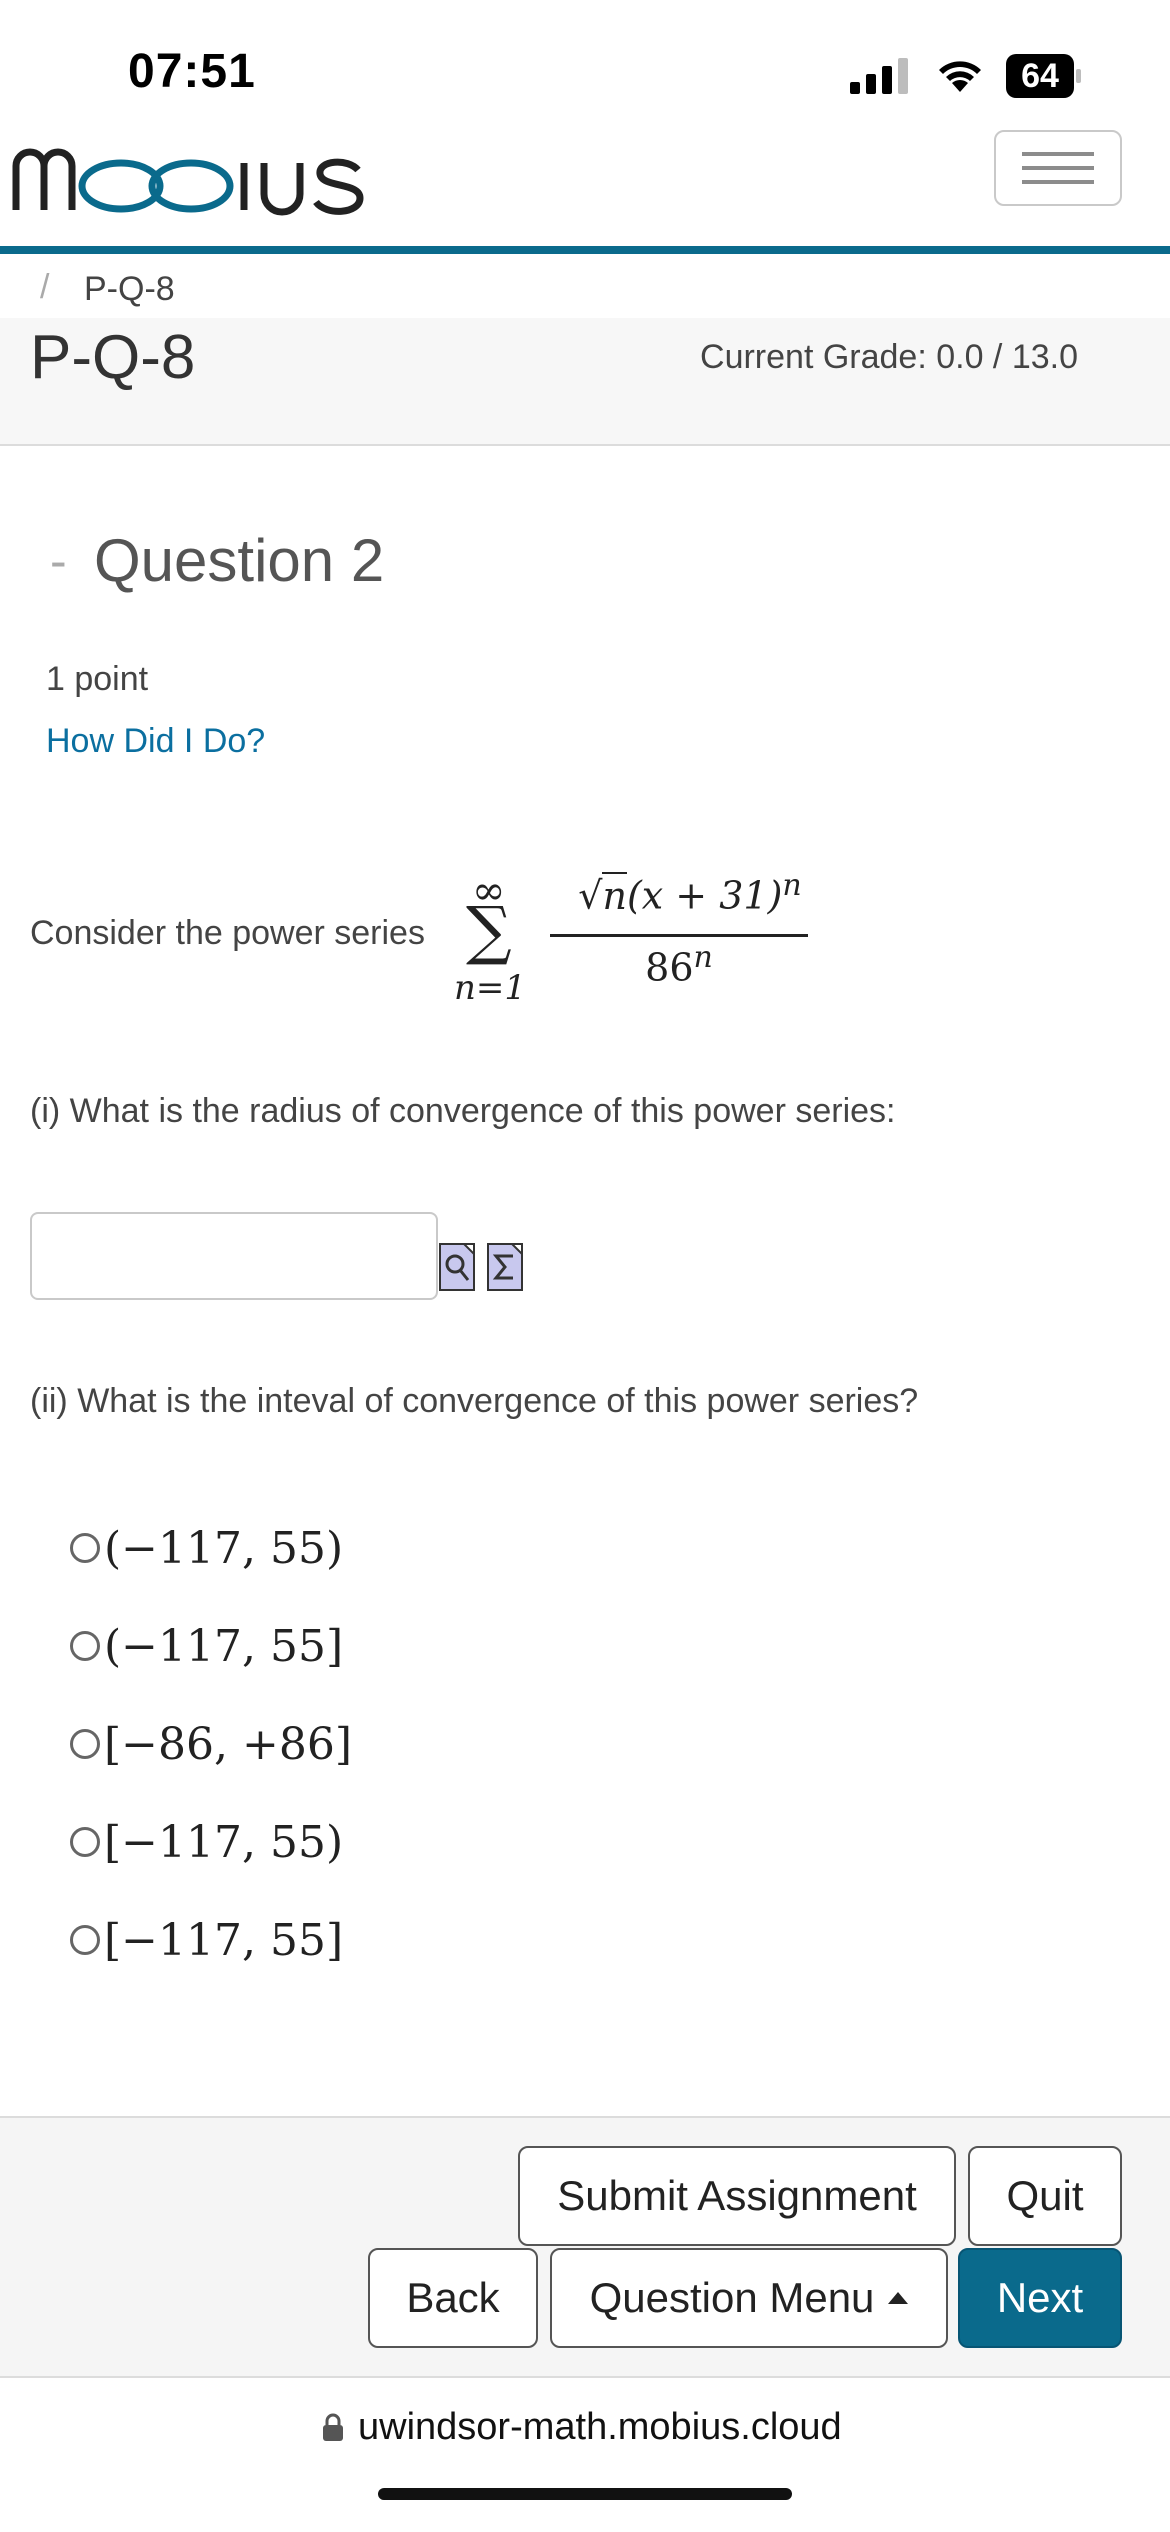 The height and width of the screenshot is (2532, 1170). I want to click on power-series-formula: ∞ ∑ n=1 √n(x + 31)n 86n, so click(644, 943).